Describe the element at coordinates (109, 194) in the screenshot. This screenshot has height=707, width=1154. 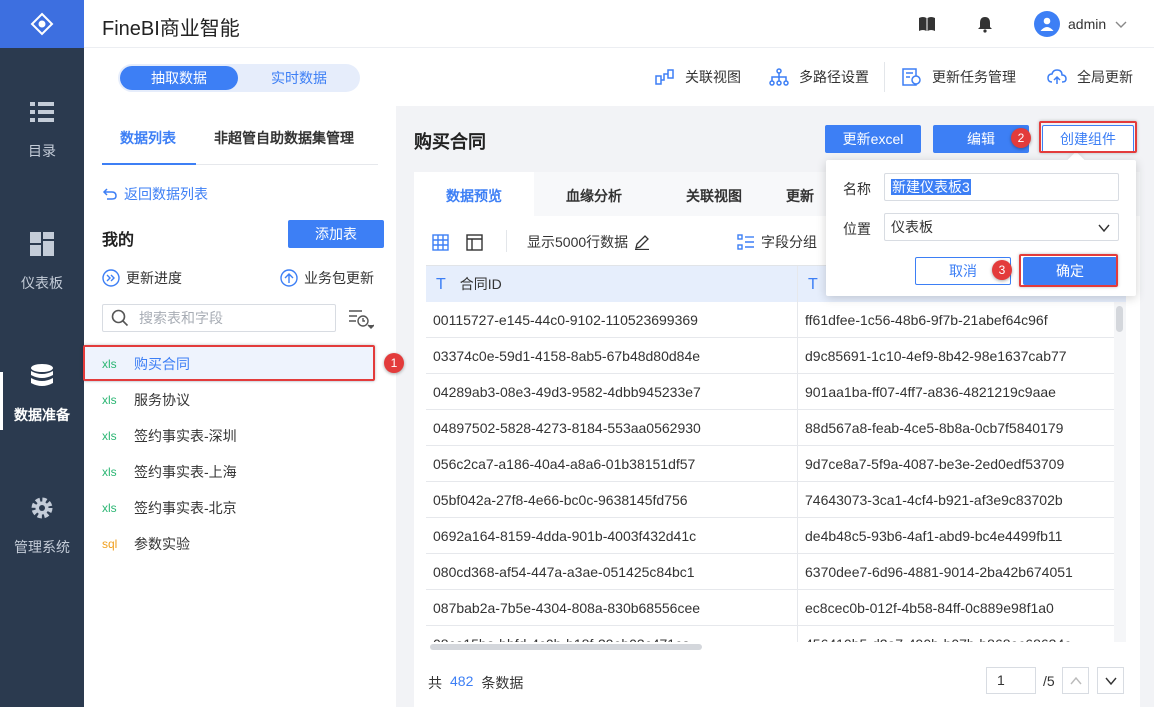
I see `return-icon` at that location.